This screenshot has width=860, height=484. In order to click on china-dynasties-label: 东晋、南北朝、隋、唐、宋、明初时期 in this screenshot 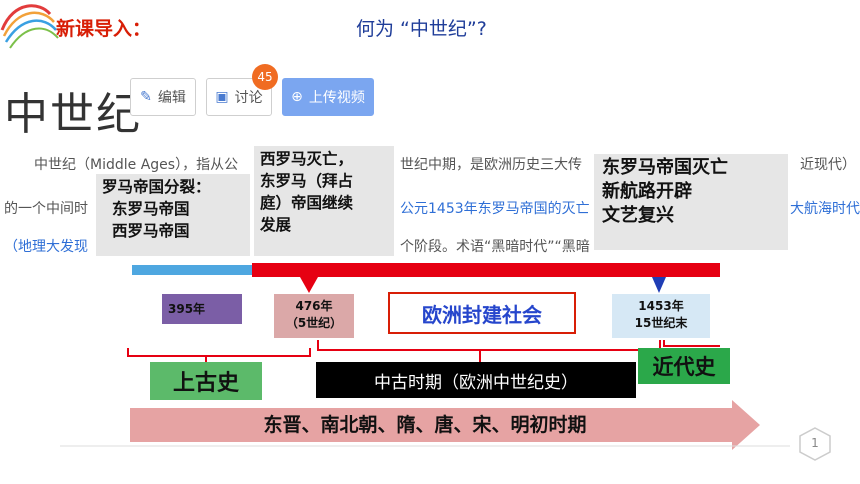, I will do `click(425, 424)`.